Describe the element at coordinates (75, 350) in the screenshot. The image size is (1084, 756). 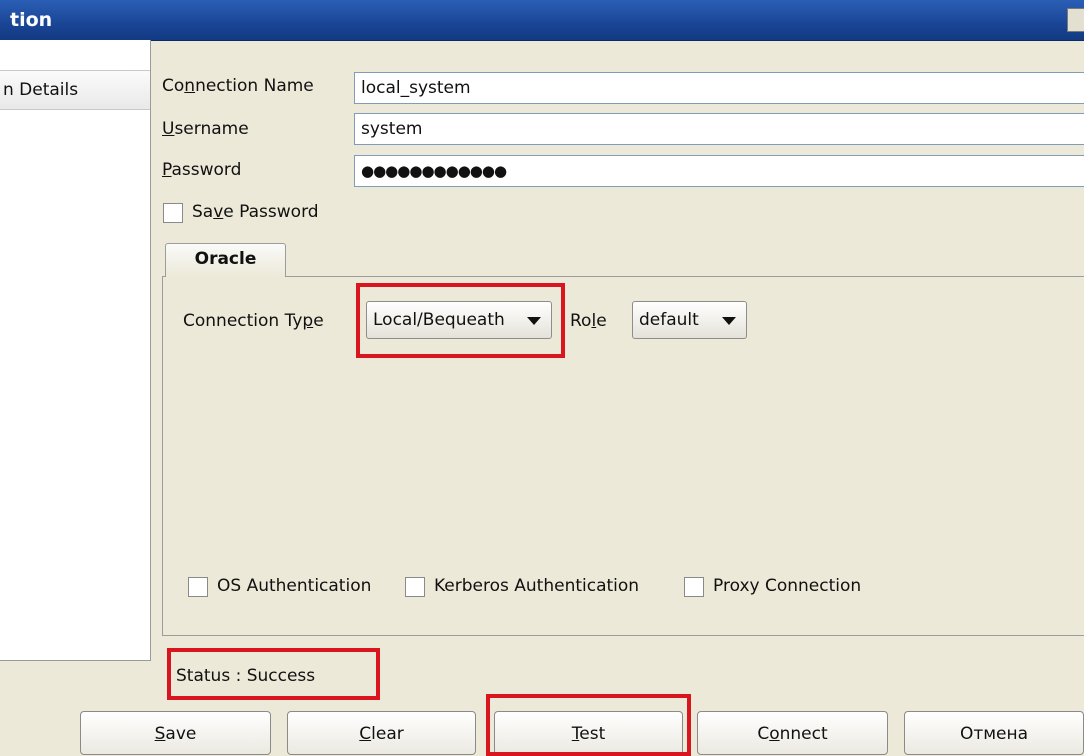
I see `connection-list-panel: n Details` at that location.